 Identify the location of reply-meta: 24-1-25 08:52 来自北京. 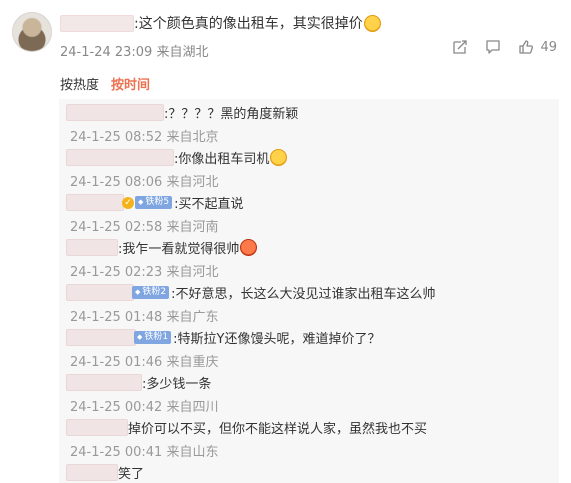
(144, 137).